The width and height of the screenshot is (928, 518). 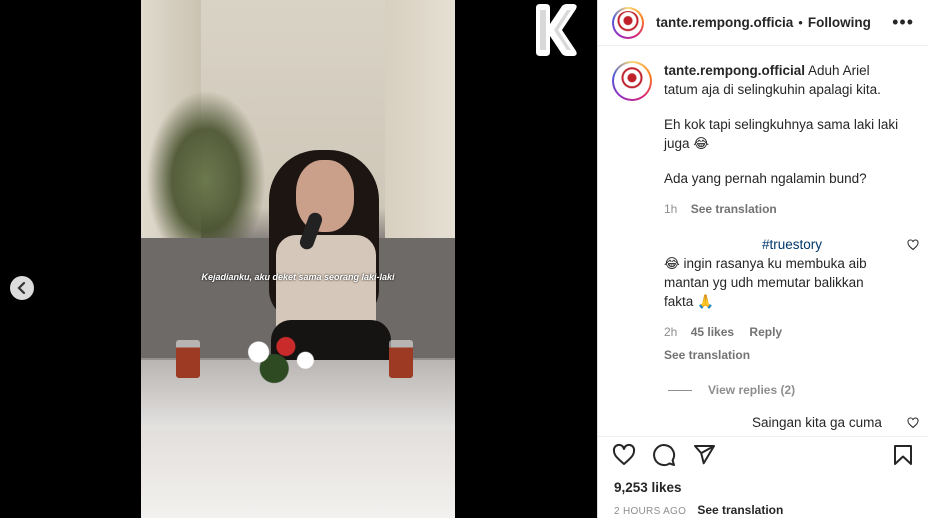 What do you see at coordinates (817, 422) in the screenshot?
I see `comment-text: Saingan kita ga cuma` at bounding box center [817, 422].